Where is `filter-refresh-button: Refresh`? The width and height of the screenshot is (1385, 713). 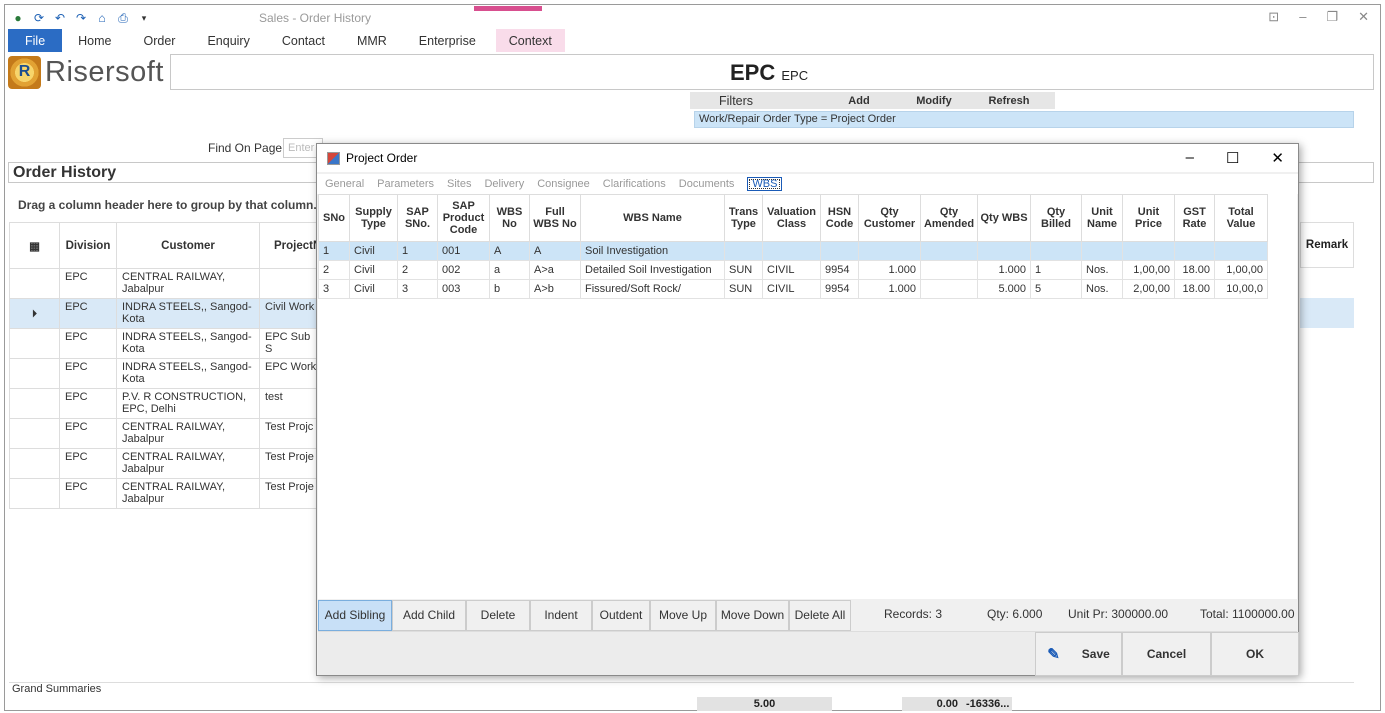 filter-refresh-button: Refresh is located at coordinates (1009, 101).